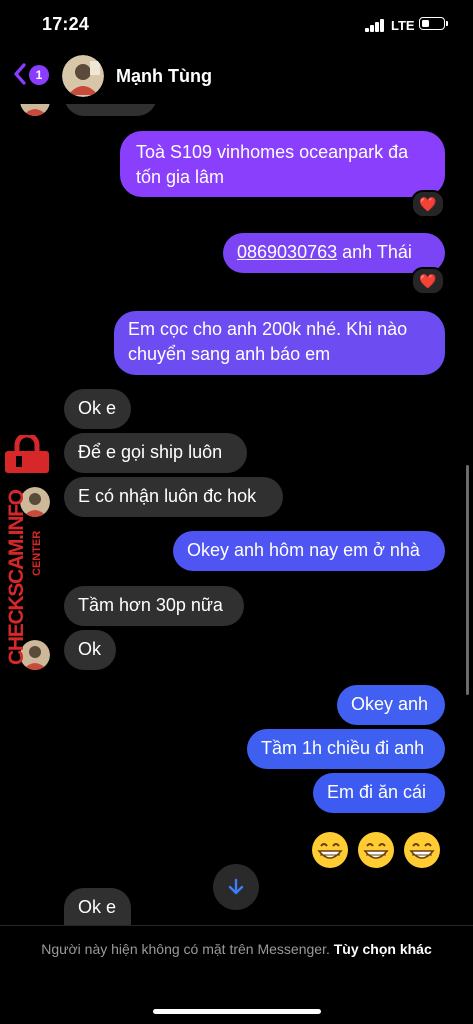 This screenshot has width=473, height=1024. Describe the element at coordinates (432, 23) in the screenshot. I see `battery-icon-overlay` at that location.